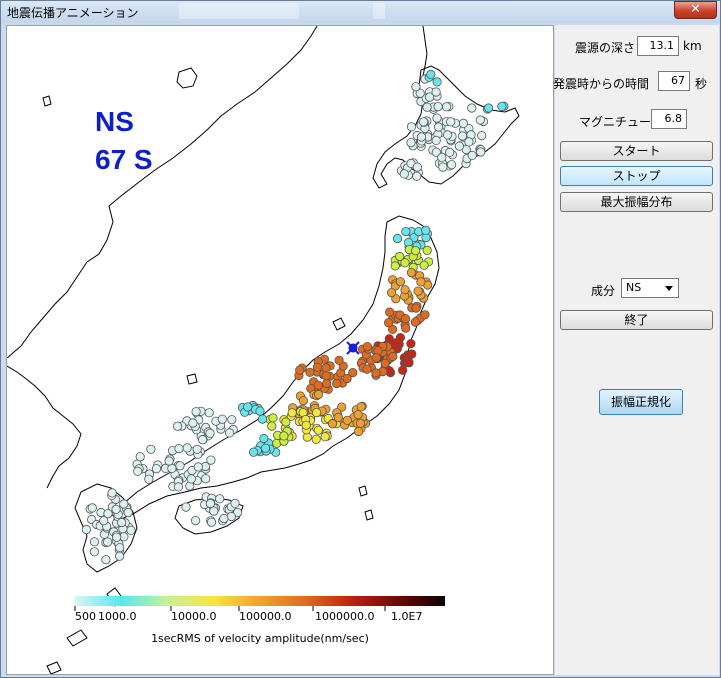 The width and height of the screenshot is (721, 678). I want to click on start-button: スタート, so click(636, 151).